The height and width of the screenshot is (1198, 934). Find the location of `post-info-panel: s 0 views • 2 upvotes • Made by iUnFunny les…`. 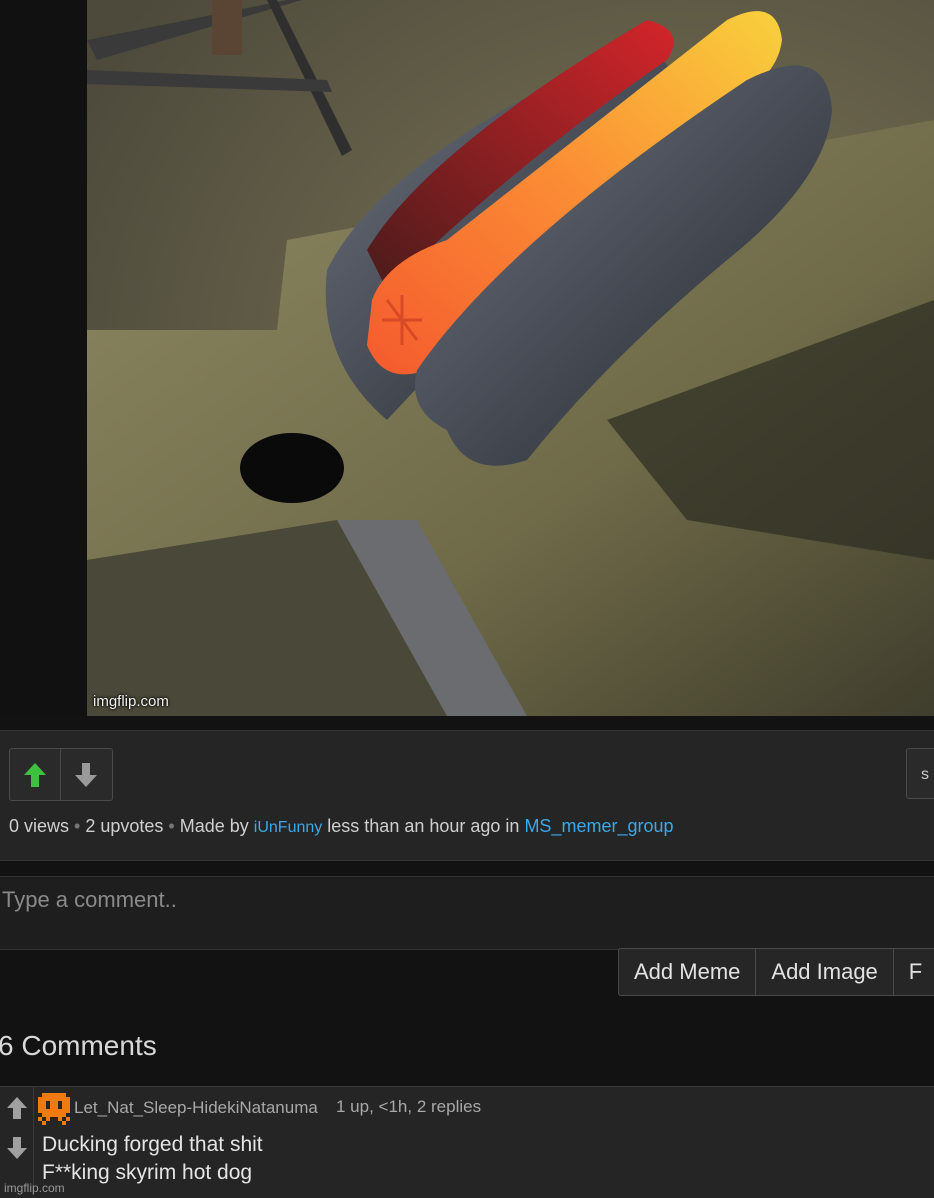

post-info-panel: s 0 views • 2 upvotes • Made by iUnFunny les… is located at coordinates (467, 795).